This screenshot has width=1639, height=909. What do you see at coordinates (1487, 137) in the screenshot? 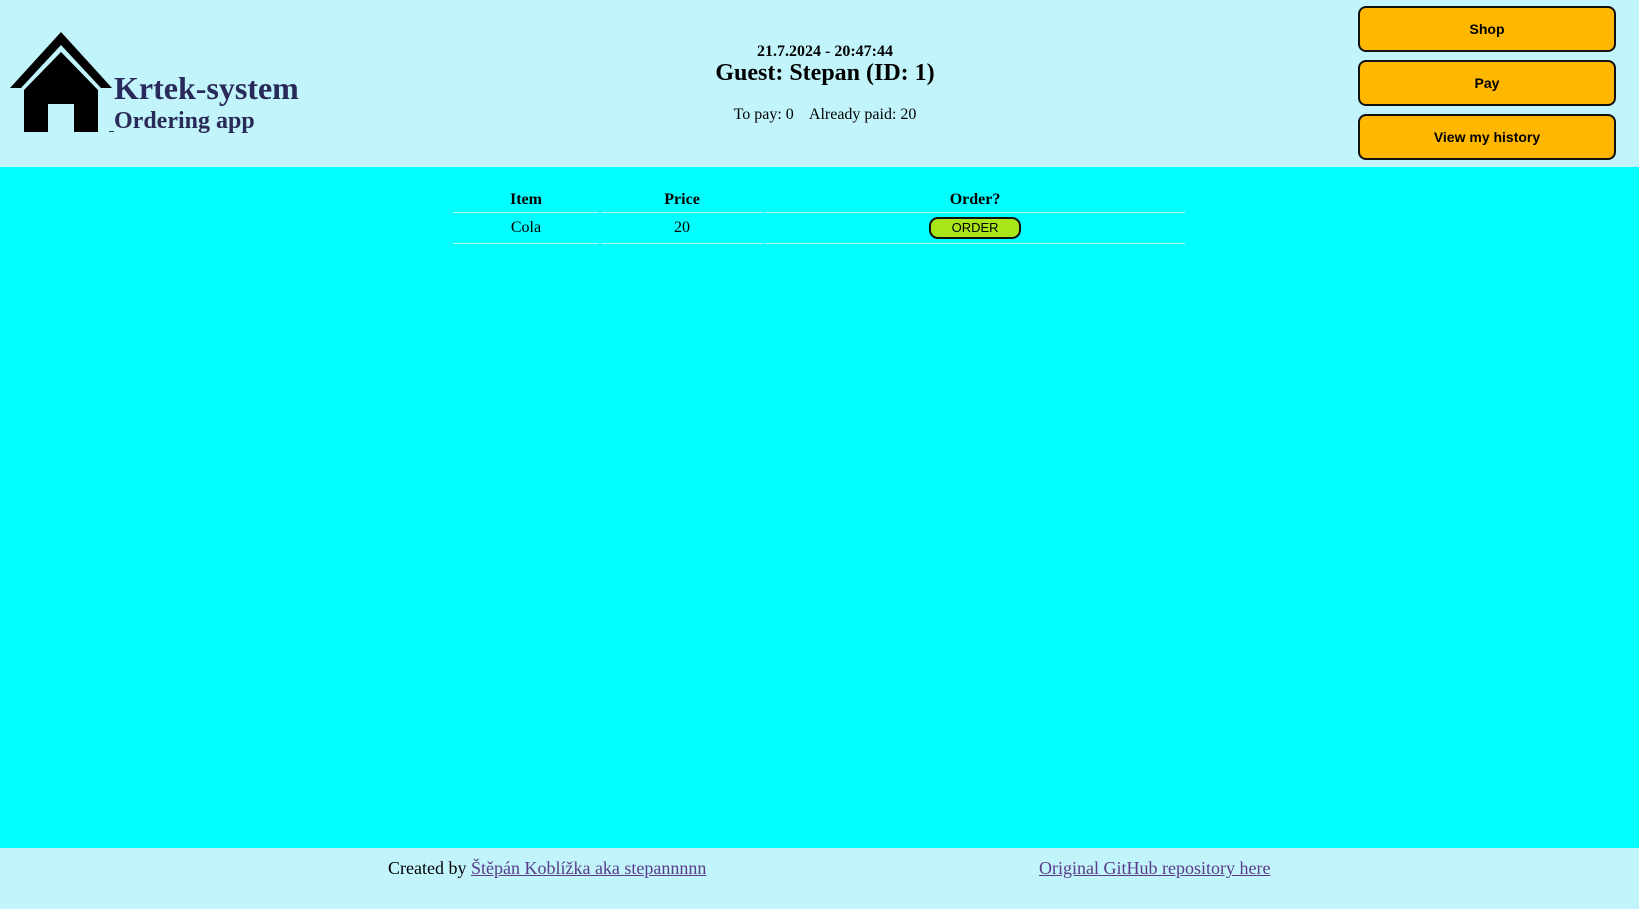
I see `view-history-button: View my history` at bounding box center [1487, 137].